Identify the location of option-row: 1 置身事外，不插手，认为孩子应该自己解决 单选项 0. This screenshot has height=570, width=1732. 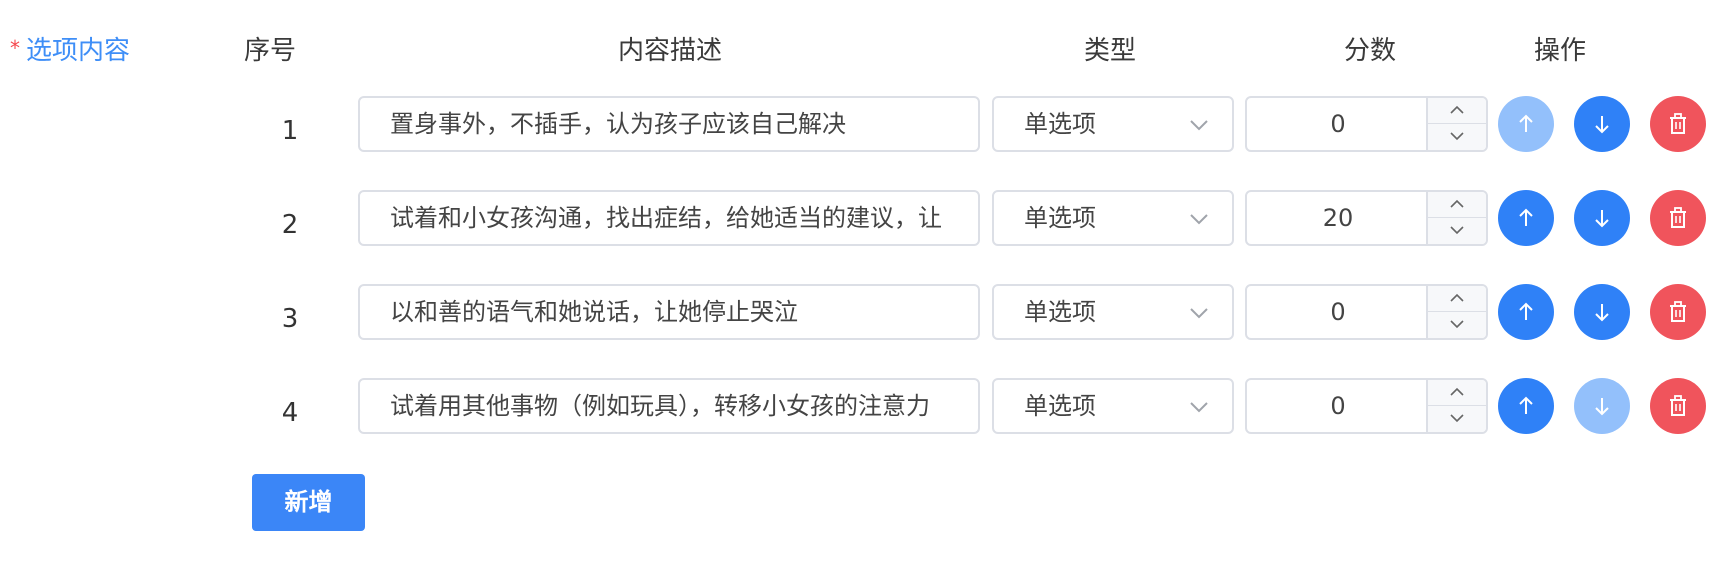
(866, 124).